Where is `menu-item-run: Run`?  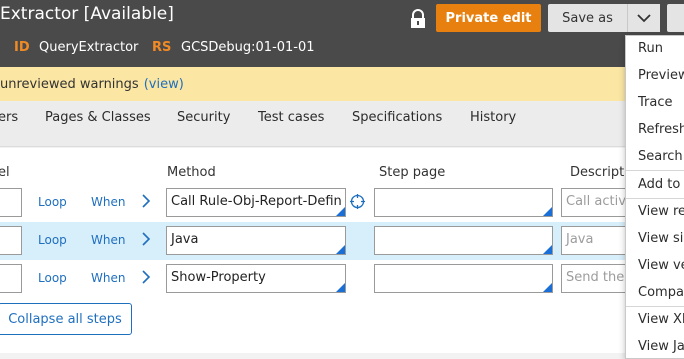 menu-item-run: Run is located at coordinates (650, 48).